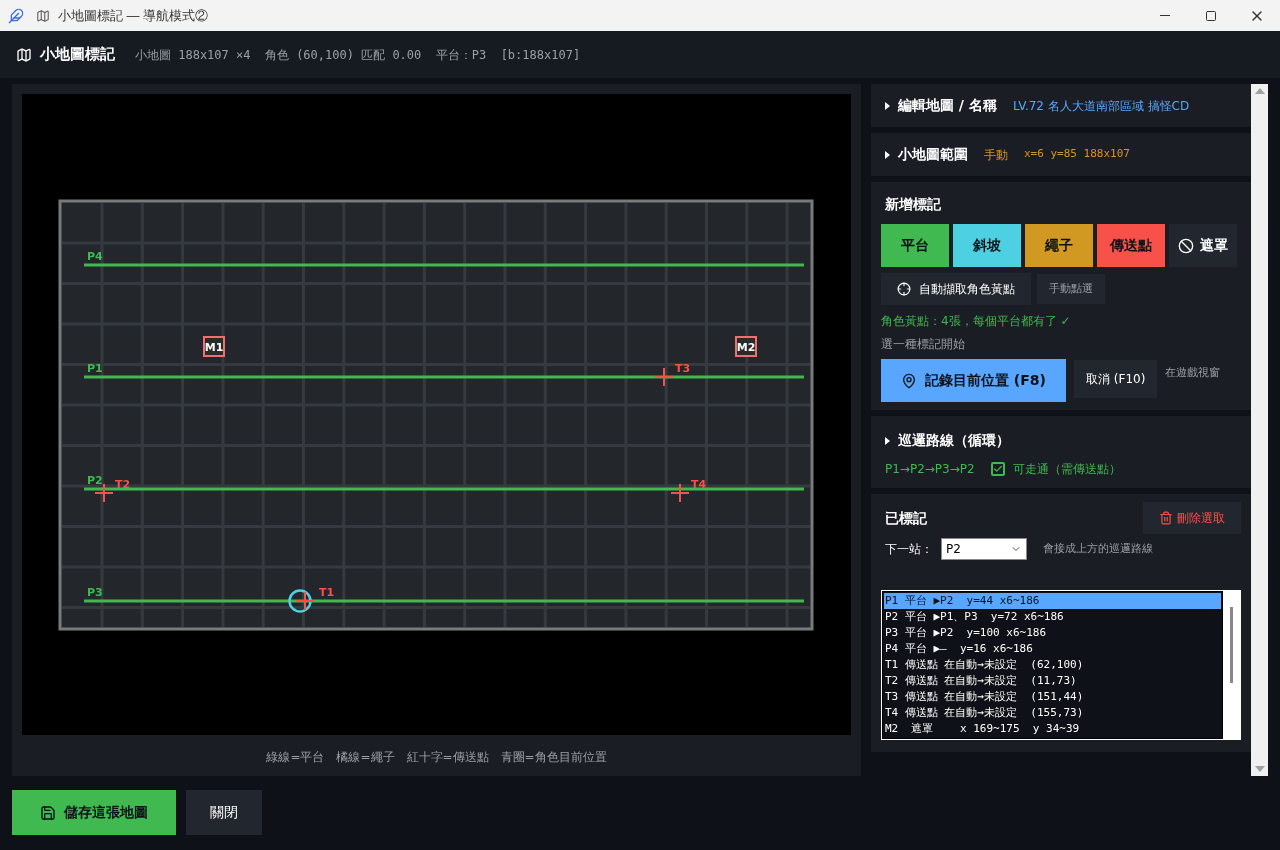  I want to click on marker-type-button: 平台, so click(915, 245).